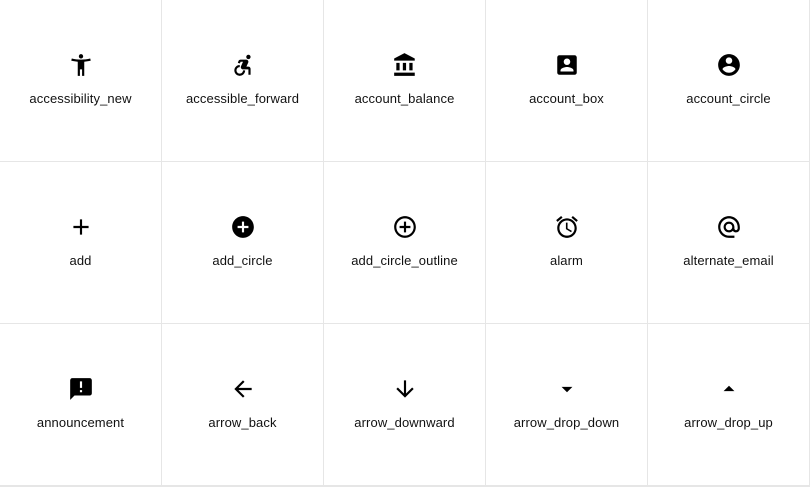 The height and width of the screenshot is (487, 810). Describe the element at coordinates (729, 389) in the screenshot. I see `arrow-drop-up-icon` at that location.